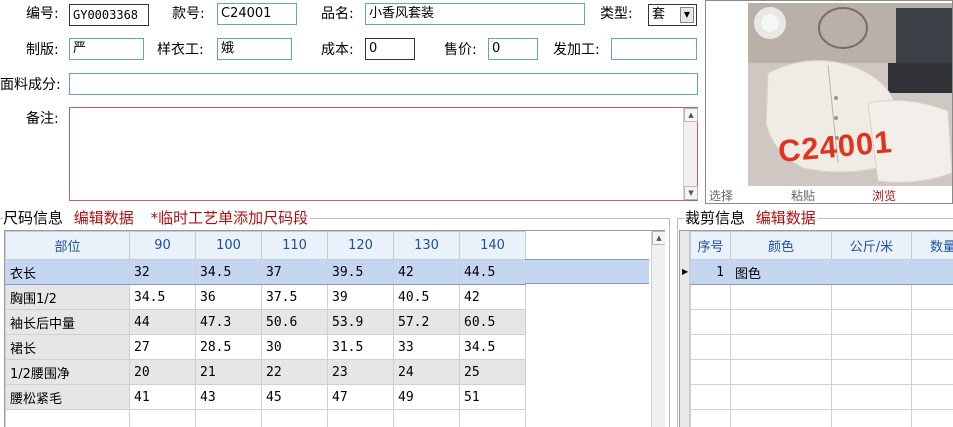 The image size is (953, 427). What do you see at coordinates (781, 245) in the screenshot?
I see `col-header: 颜色` at bounding box center [781, 245].